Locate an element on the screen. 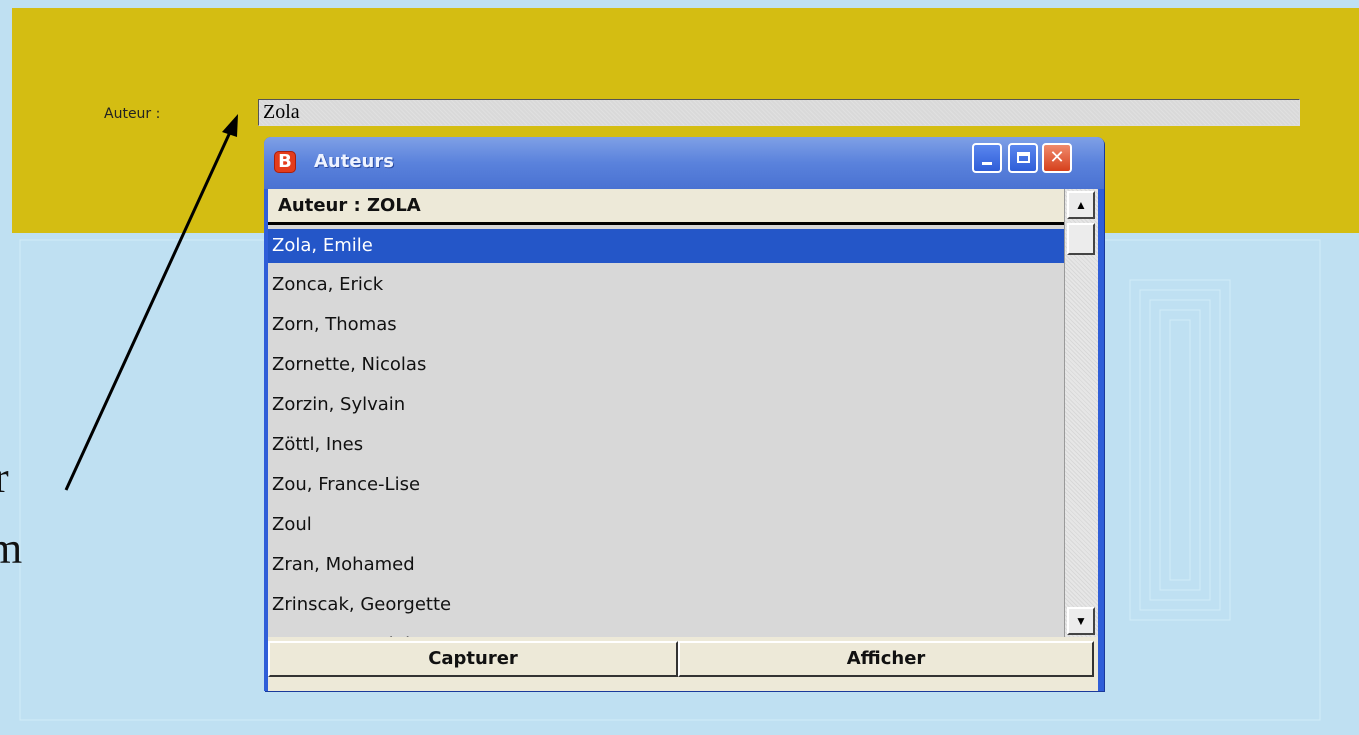 The width and height of the screenshot is (1359, 735). maximize-button is located at coordinates (1023, 158).